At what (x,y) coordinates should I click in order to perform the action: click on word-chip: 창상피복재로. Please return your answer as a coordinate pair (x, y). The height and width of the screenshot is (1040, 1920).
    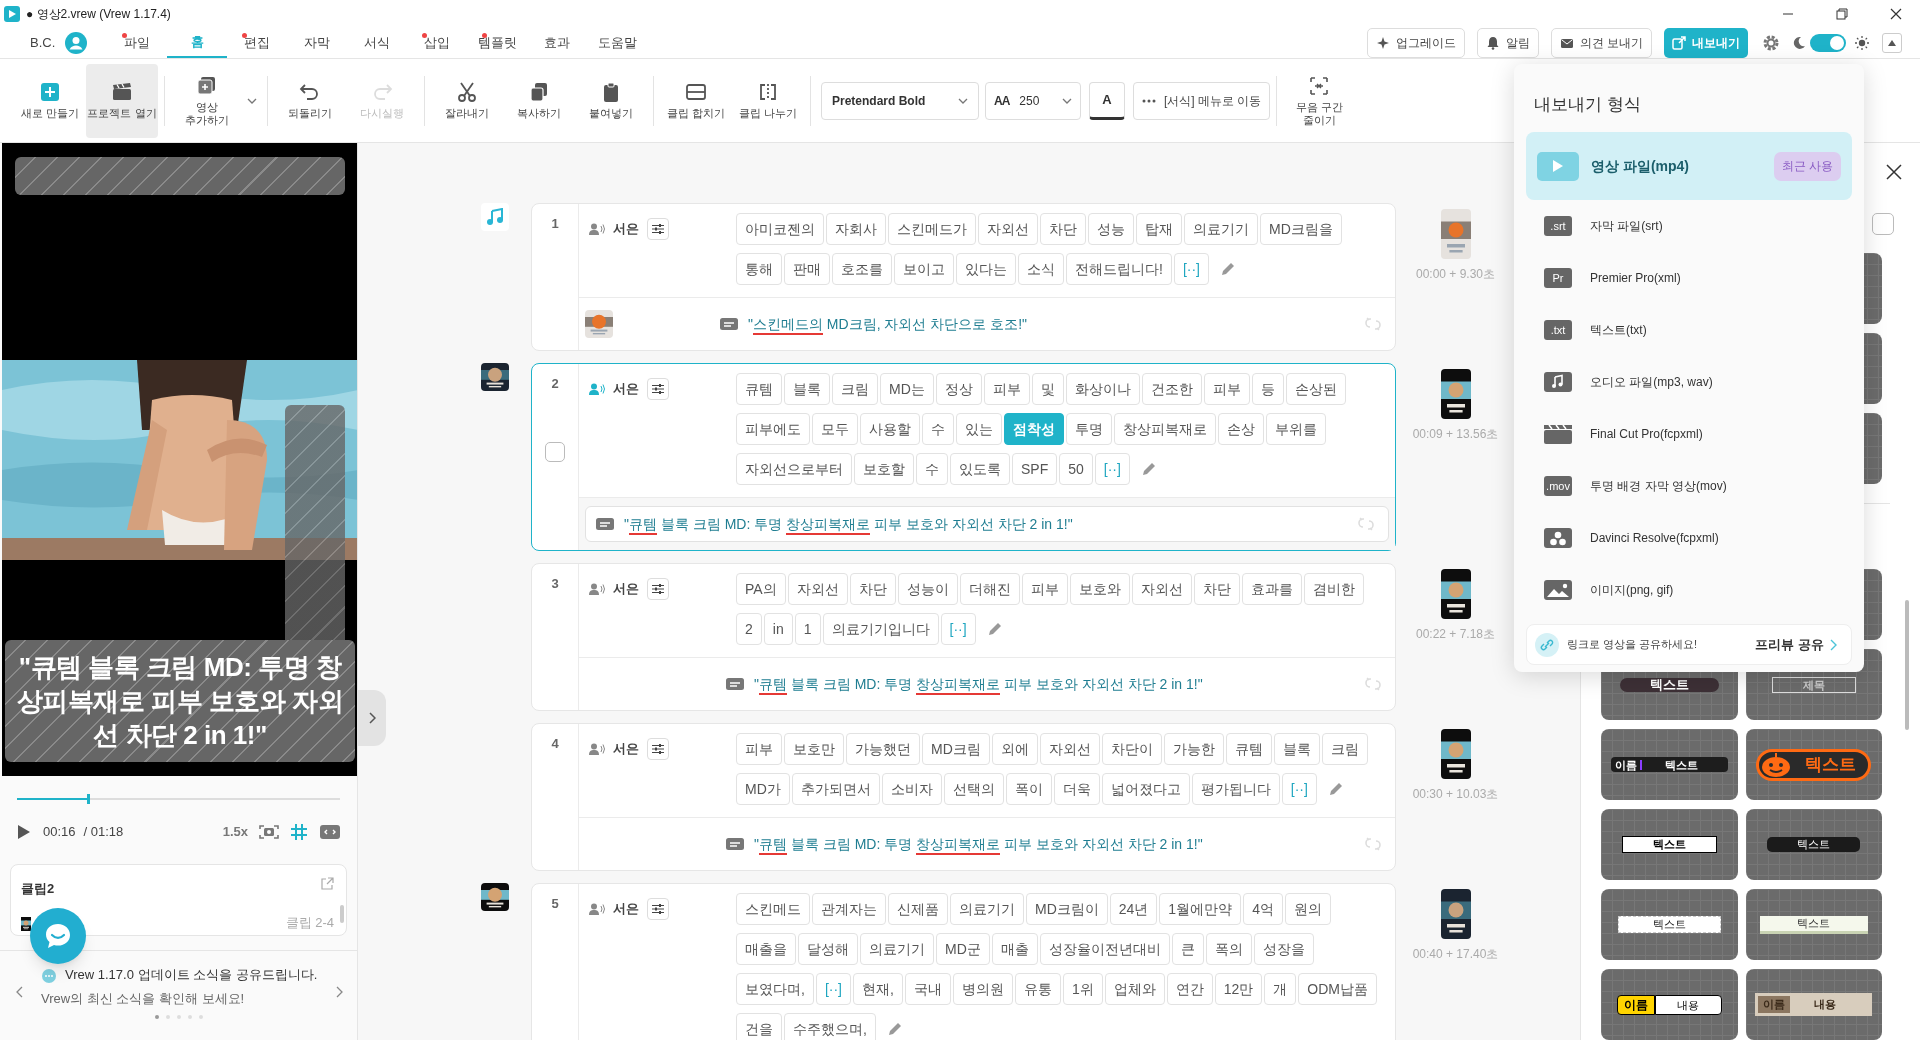
    Looking at the image, I should click on (1165, 429).